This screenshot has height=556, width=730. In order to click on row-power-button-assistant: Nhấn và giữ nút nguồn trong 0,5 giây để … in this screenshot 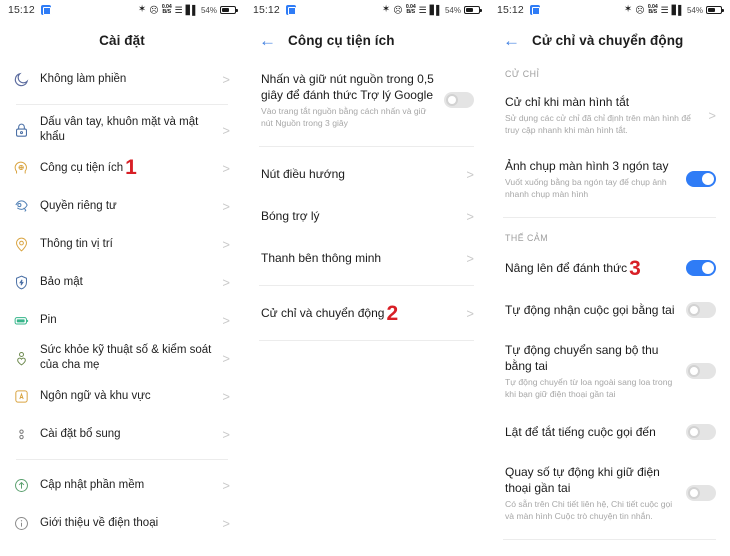, I will do `click(366, 100)`.